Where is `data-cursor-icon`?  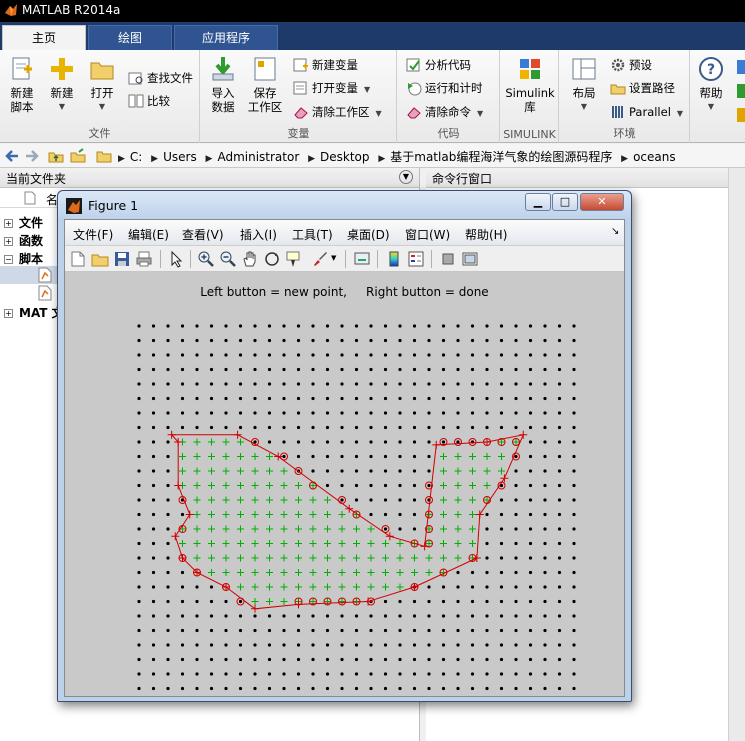
data-cursor-icon is located at coordinates (294, 259).